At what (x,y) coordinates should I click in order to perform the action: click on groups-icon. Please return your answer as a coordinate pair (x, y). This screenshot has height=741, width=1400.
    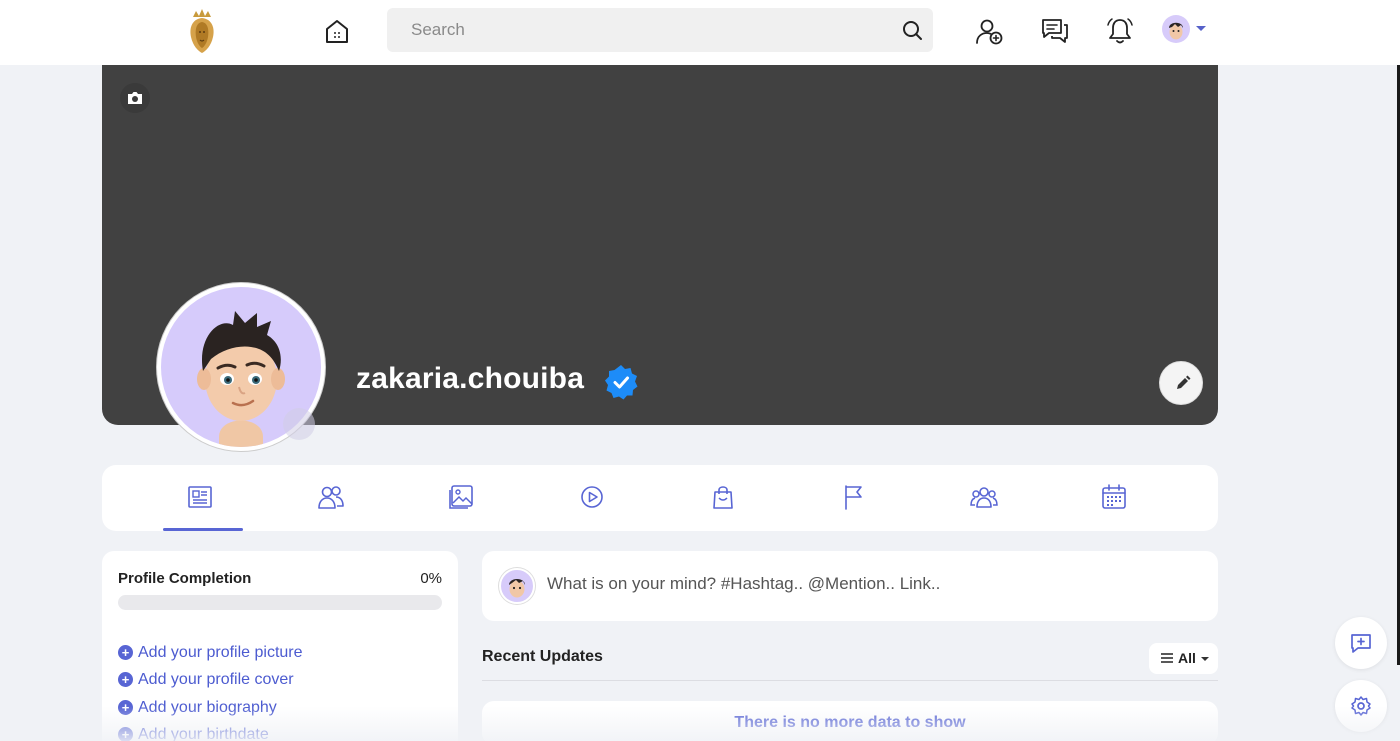
    Looking at the image, I should click on (984, 497).